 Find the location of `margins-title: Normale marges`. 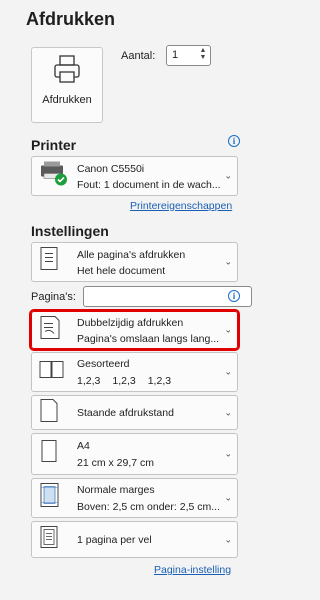

margins-title: Normale marges is located at coordinates (116, 490).